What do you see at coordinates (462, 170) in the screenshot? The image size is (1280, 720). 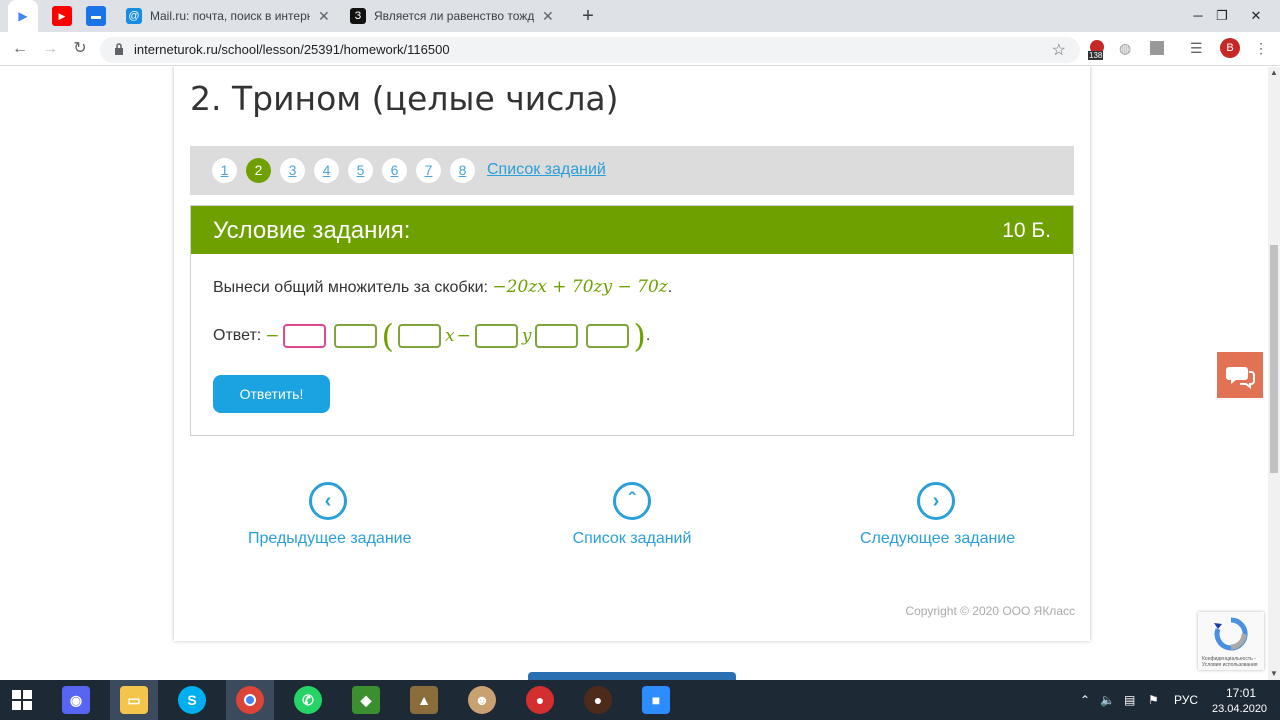 I see `pager-item: 8` at bounding box center [462, 170].